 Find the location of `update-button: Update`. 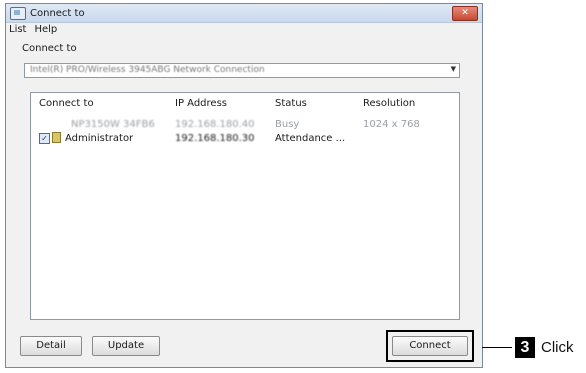

update-button: Update is located at coordinates (126, 346).